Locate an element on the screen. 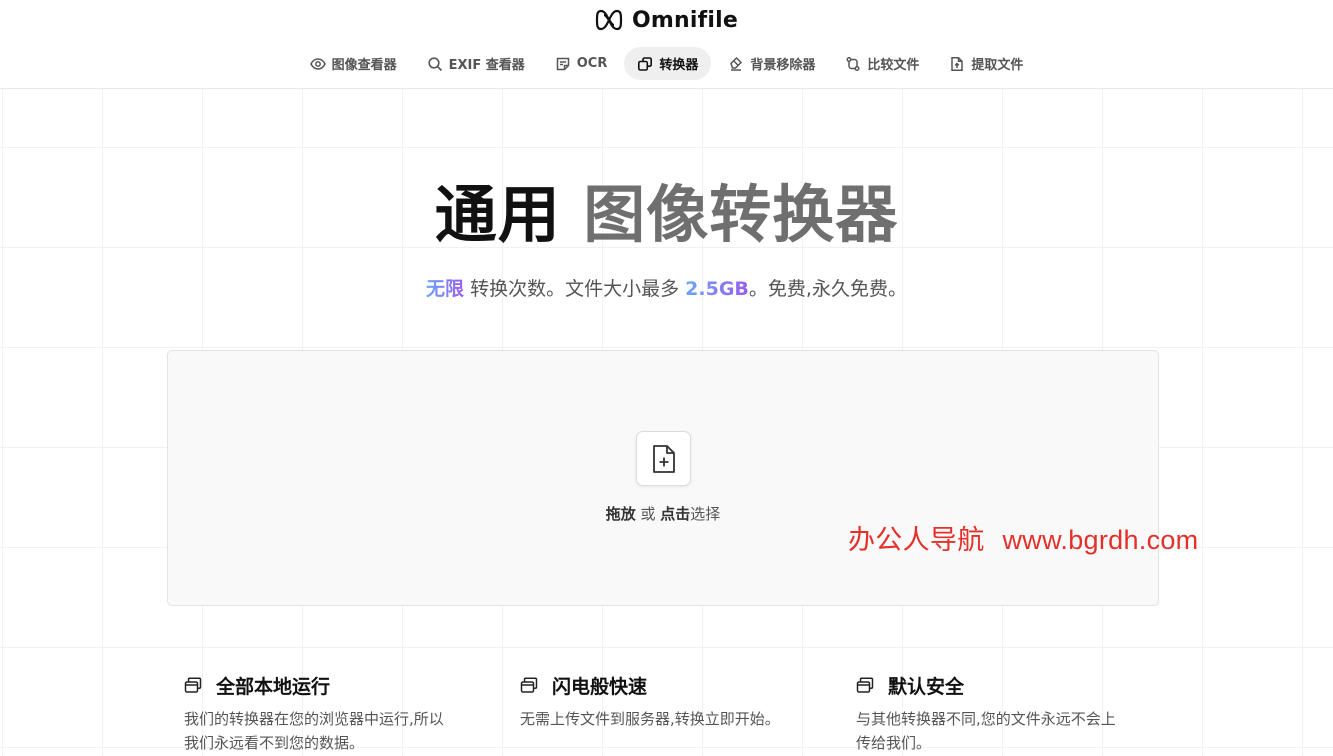 The width and height of the screenshot is (1333, 756). search-icon is located at coordinates (434, 63).